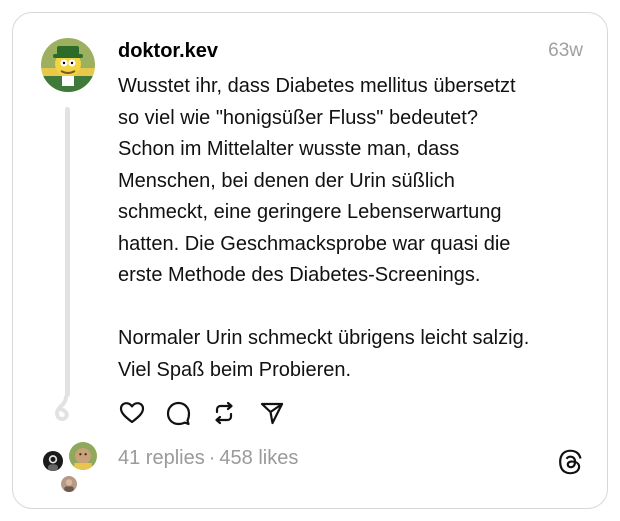 This screenshot has height=521, width=620. I want to click on post-line: Schon im Mittelalter wusste man, dass, so click(289, 149).